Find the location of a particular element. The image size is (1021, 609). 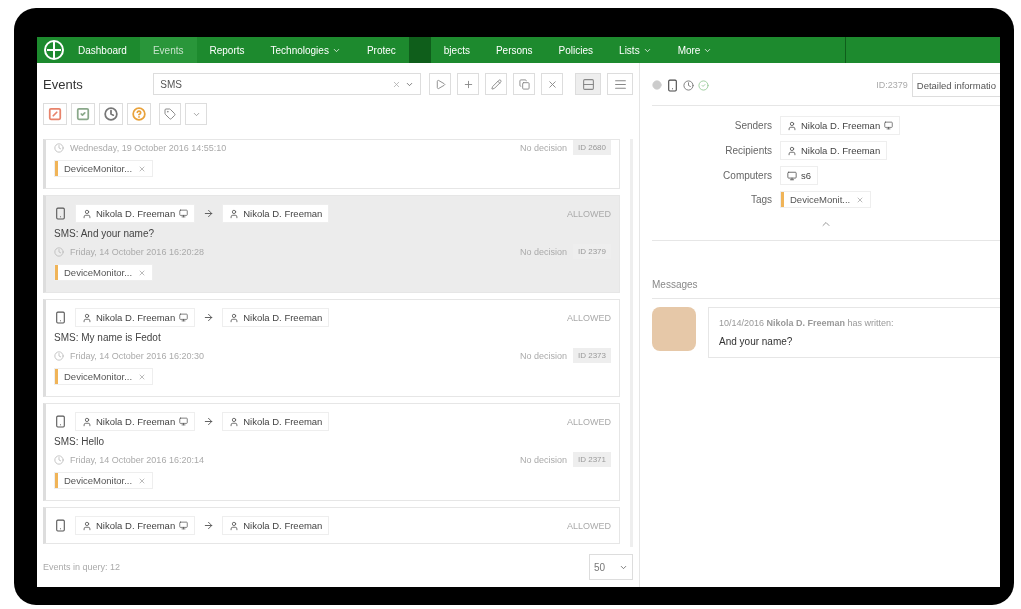

add-button is located at coordinates (468, 84).